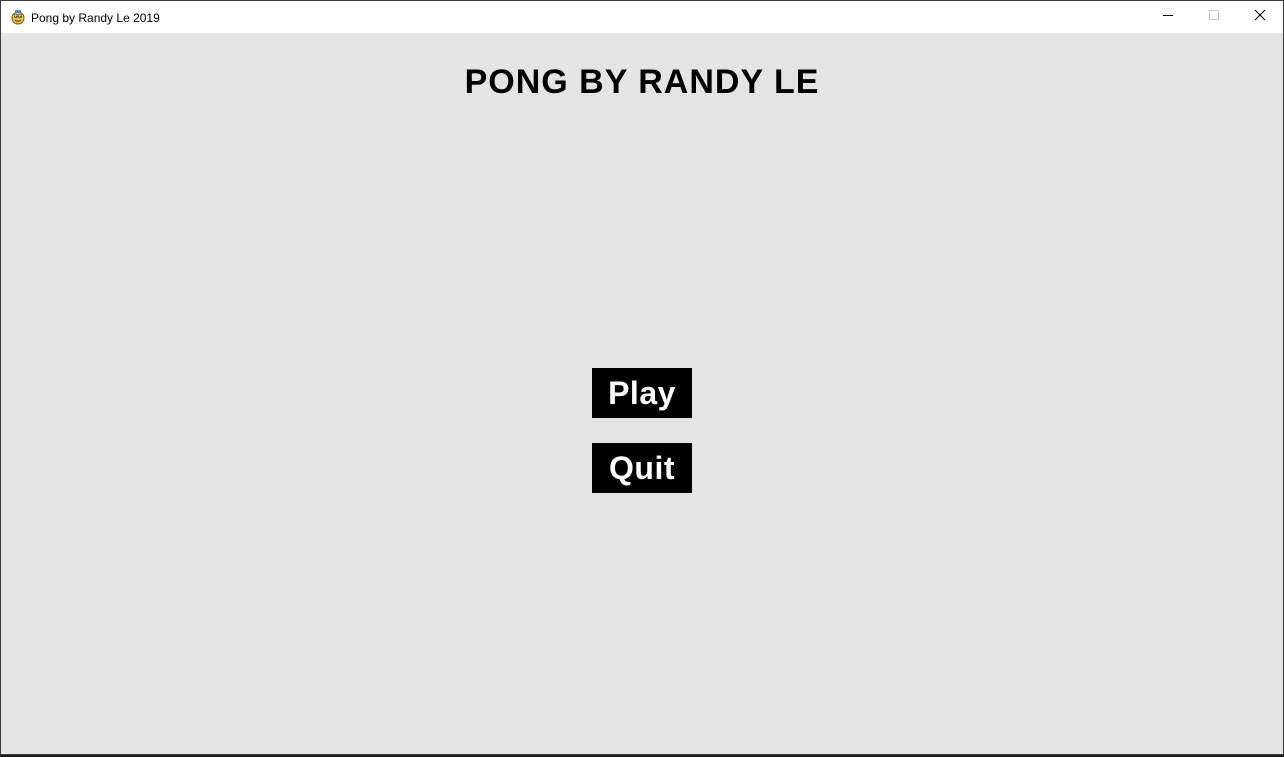  Describe the element at coordinates (18, 17) in the screenshot. I see `pygame-snake-icon` at that location.